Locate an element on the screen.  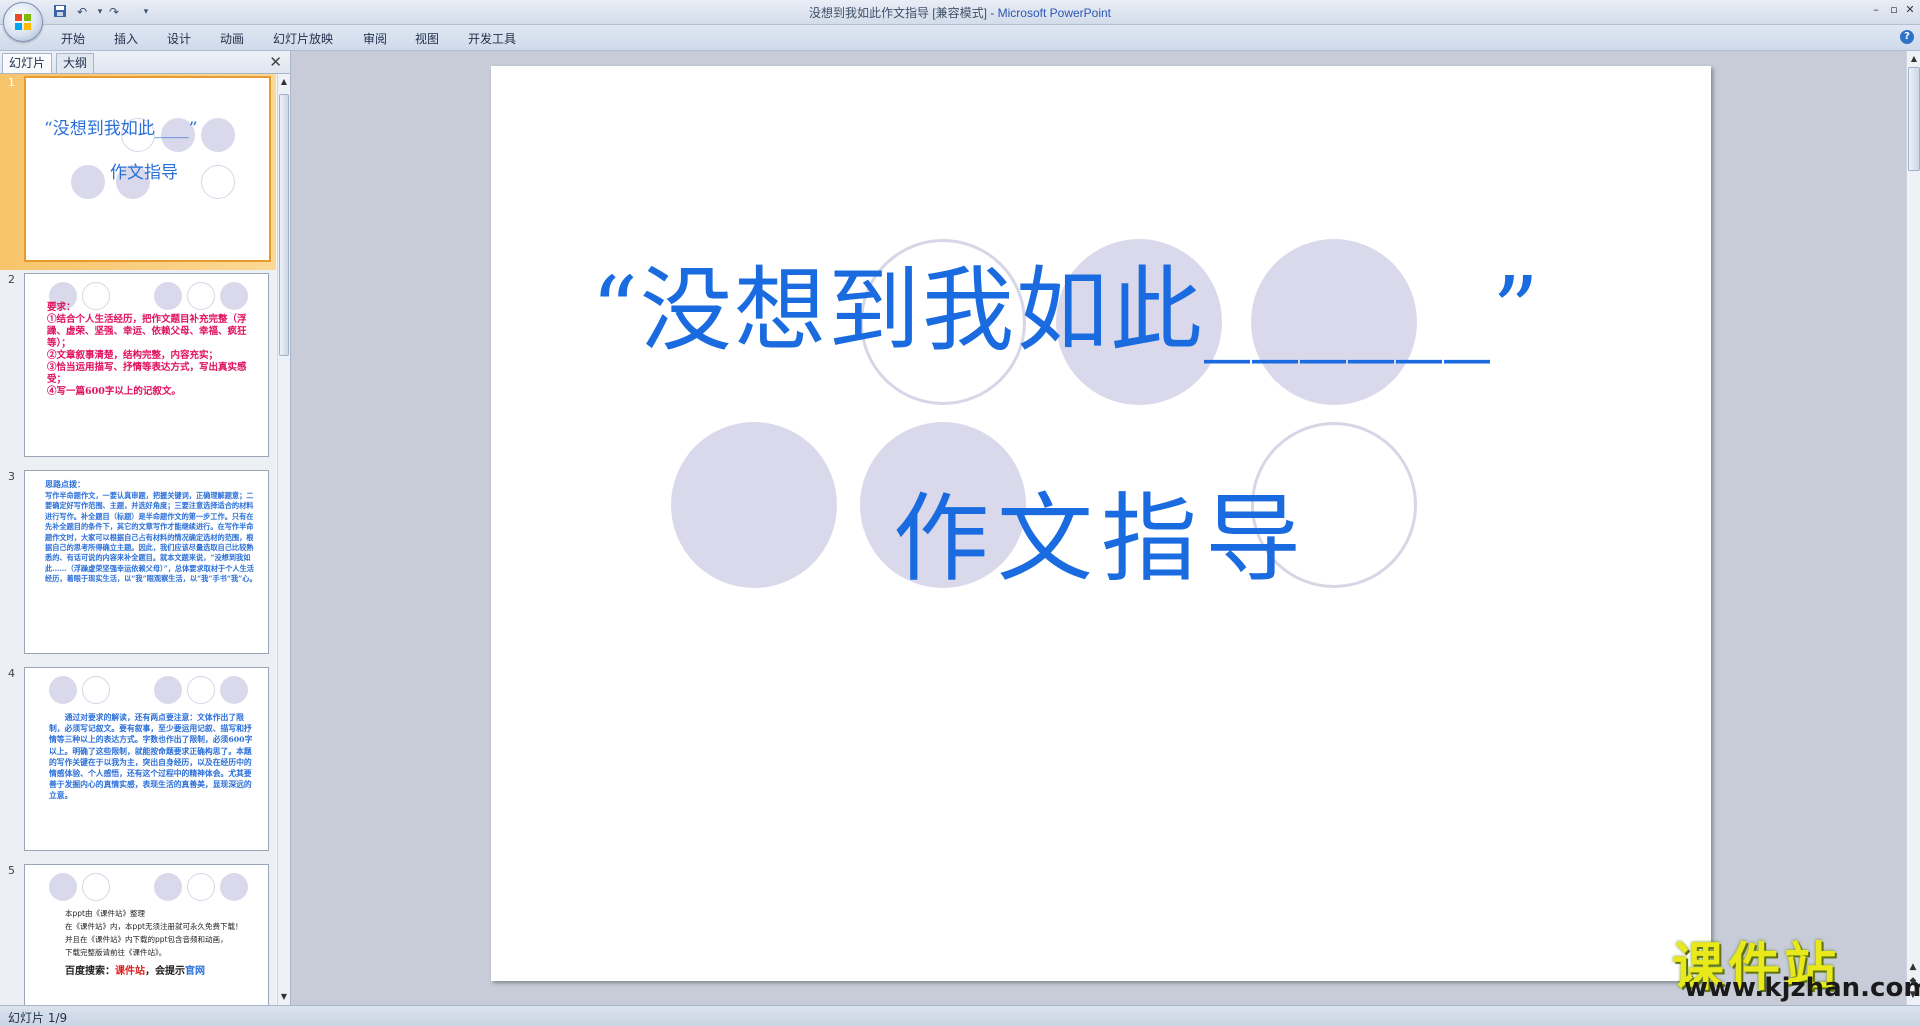
slide-counter: 幻灯片 1/9 is located at coordinates (38, 1018).